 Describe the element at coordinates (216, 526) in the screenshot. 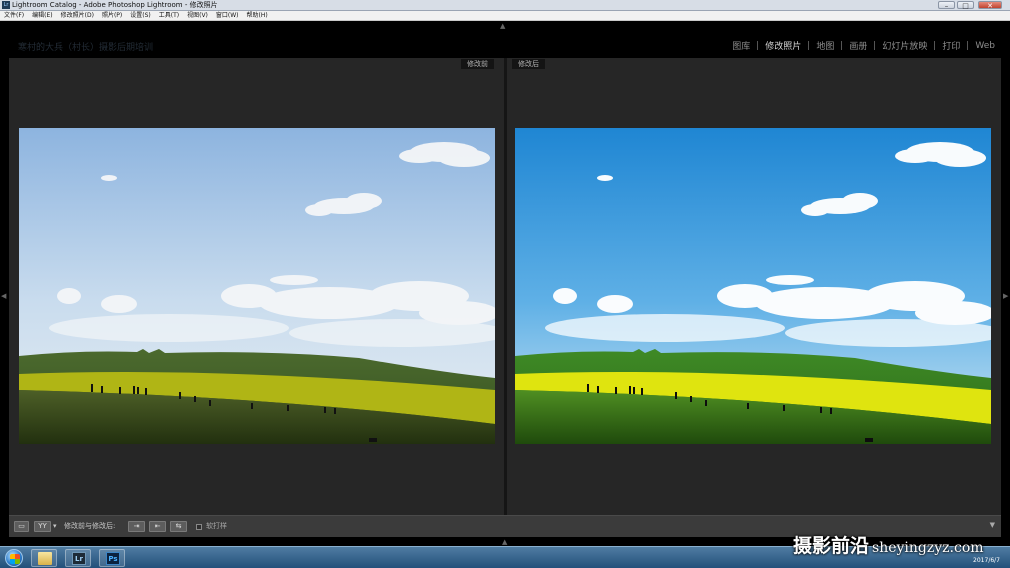

I see `soft-proof-label: 软打样` at that location.